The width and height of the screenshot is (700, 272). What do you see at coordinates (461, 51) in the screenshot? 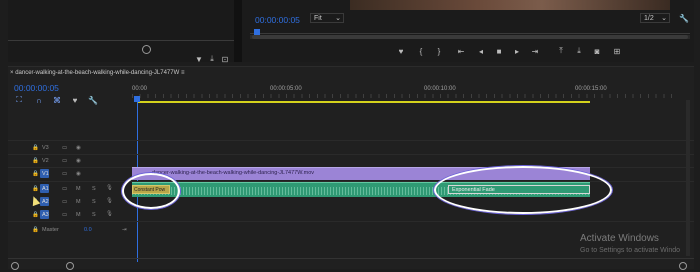
I see `go-to-in-icon: ⇤` at bounding box center [461, 51].